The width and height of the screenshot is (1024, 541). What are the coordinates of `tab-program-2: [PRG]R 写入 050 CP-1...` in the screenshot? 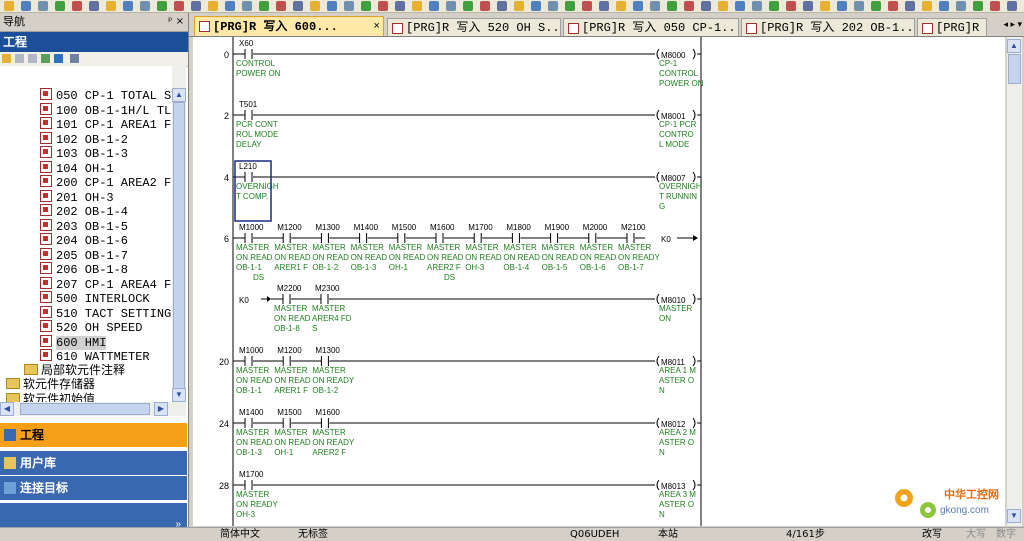 It's located at (651, 27).